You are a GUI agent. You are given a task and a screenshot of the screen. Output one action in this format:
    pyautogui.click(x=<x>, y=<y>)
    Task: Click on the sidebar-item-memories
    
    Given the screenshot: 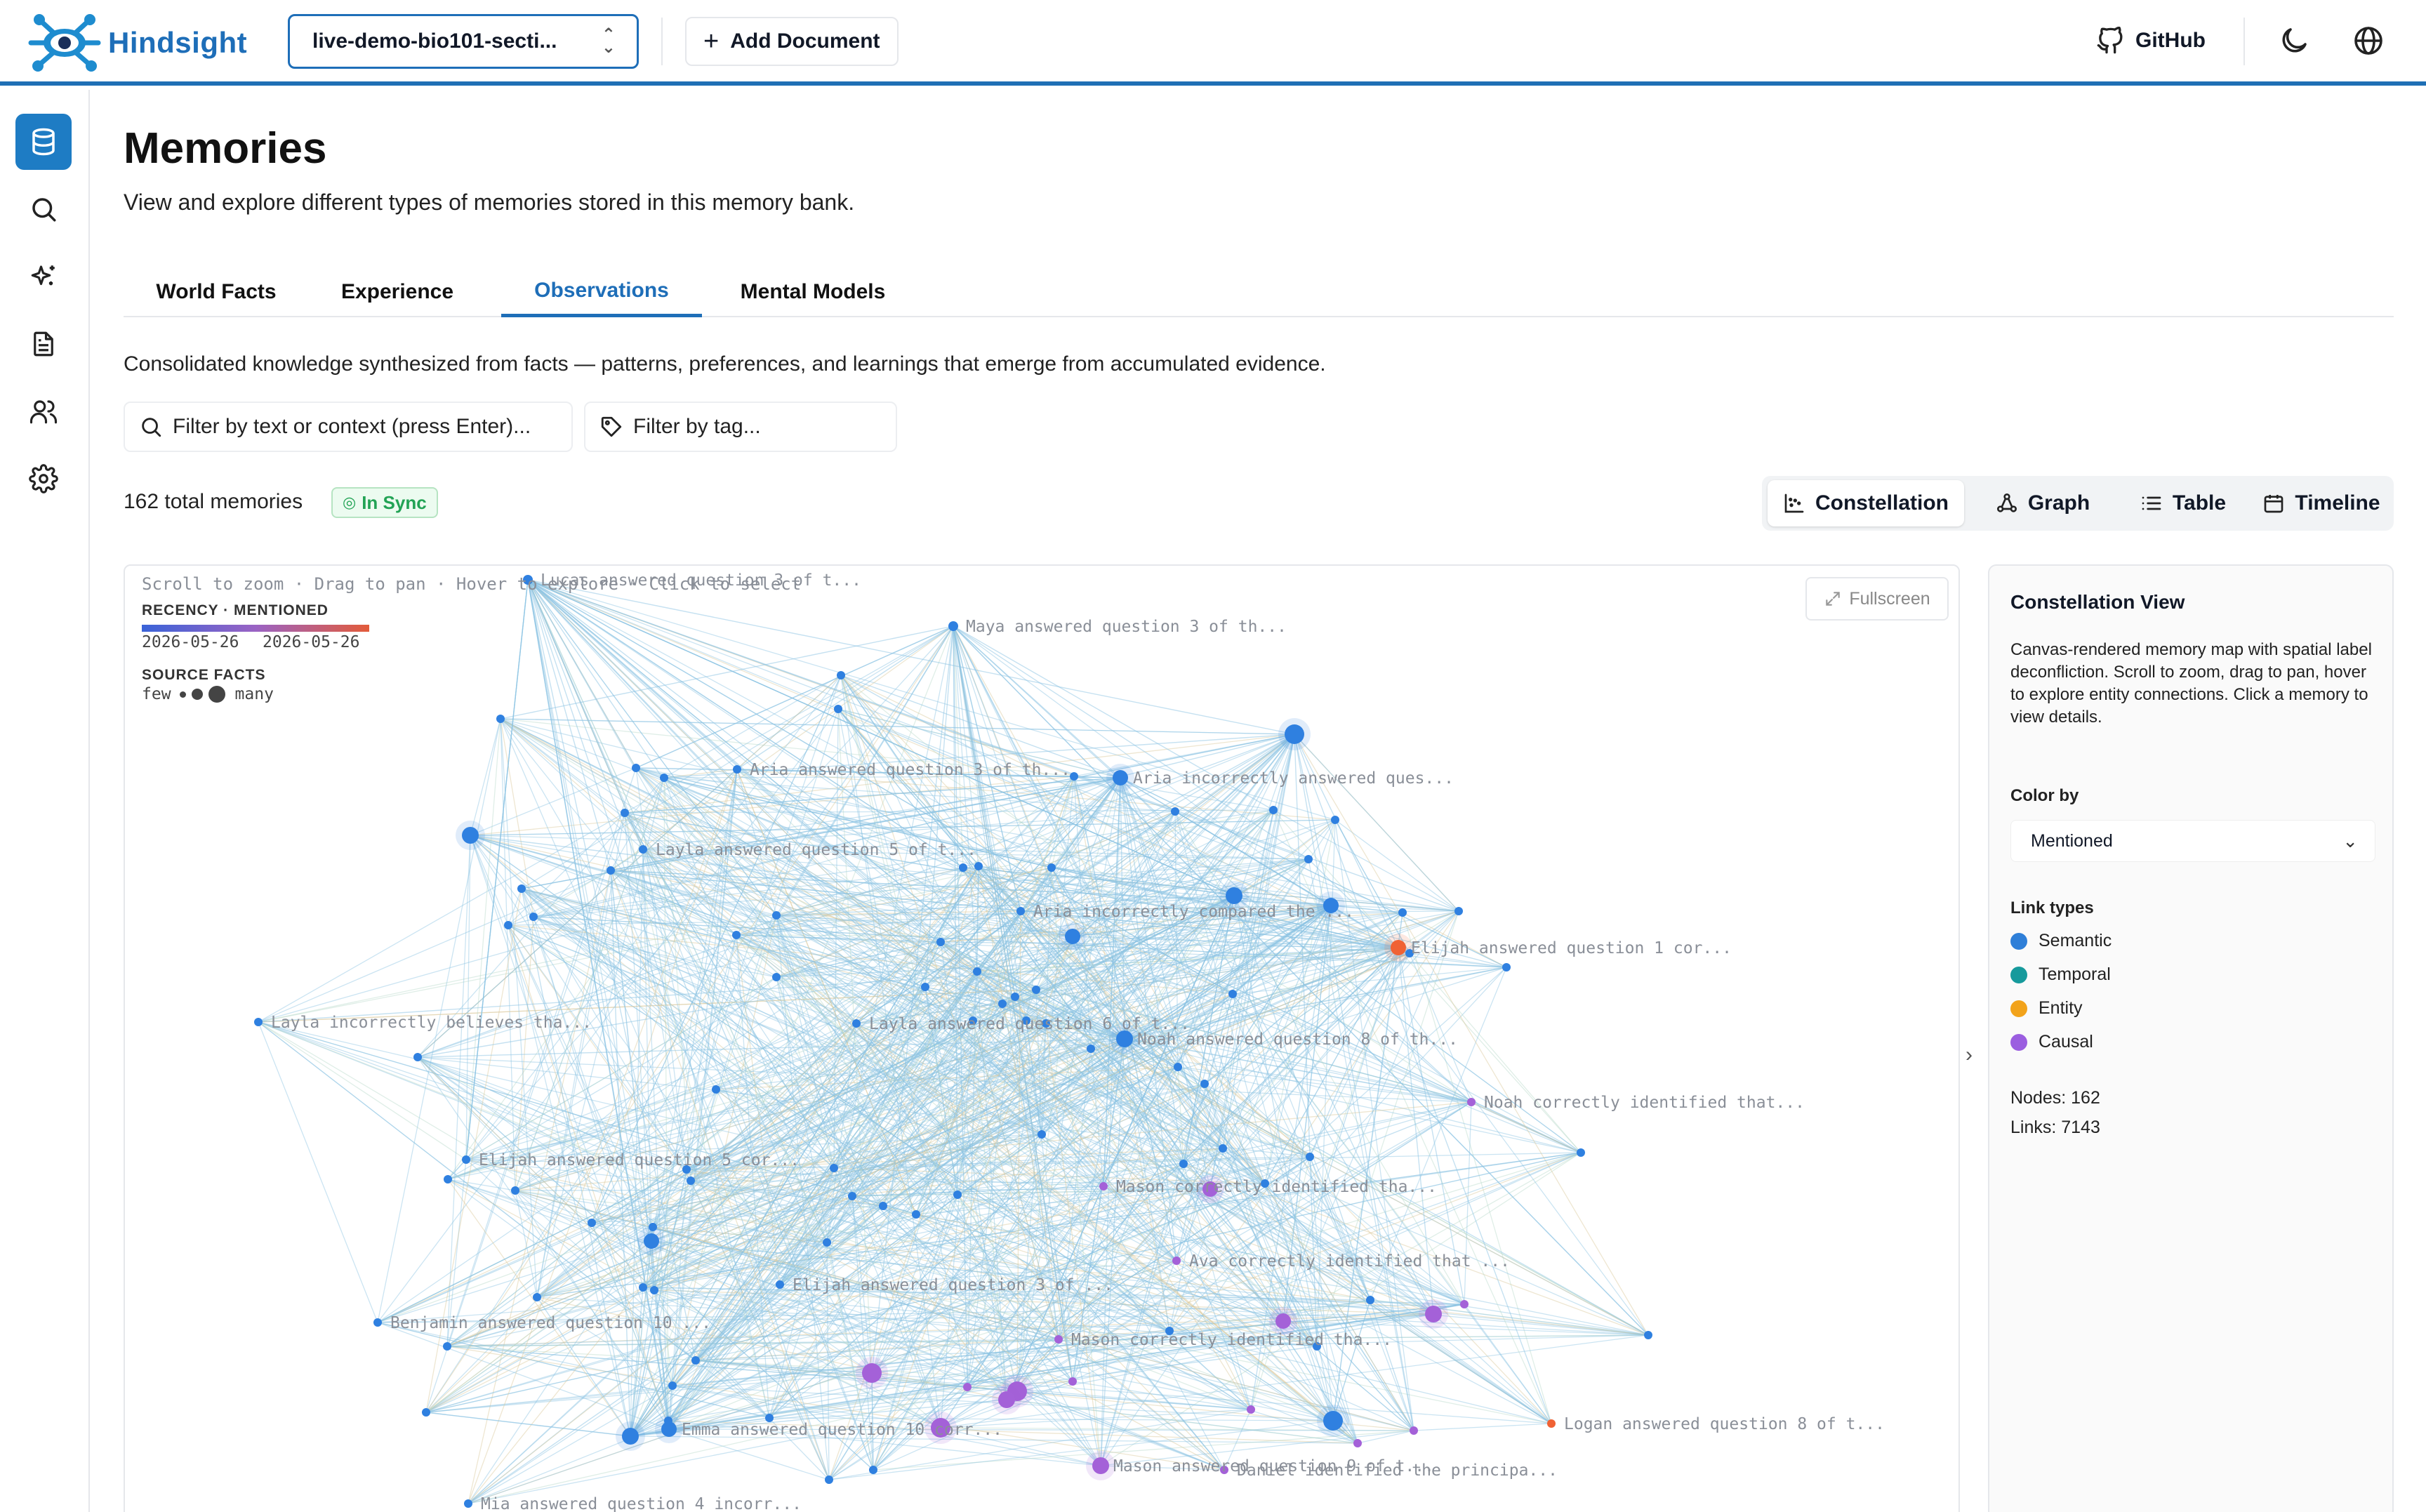 What is the action you would take?
    pyautogui.click(x=43, y=142)
    